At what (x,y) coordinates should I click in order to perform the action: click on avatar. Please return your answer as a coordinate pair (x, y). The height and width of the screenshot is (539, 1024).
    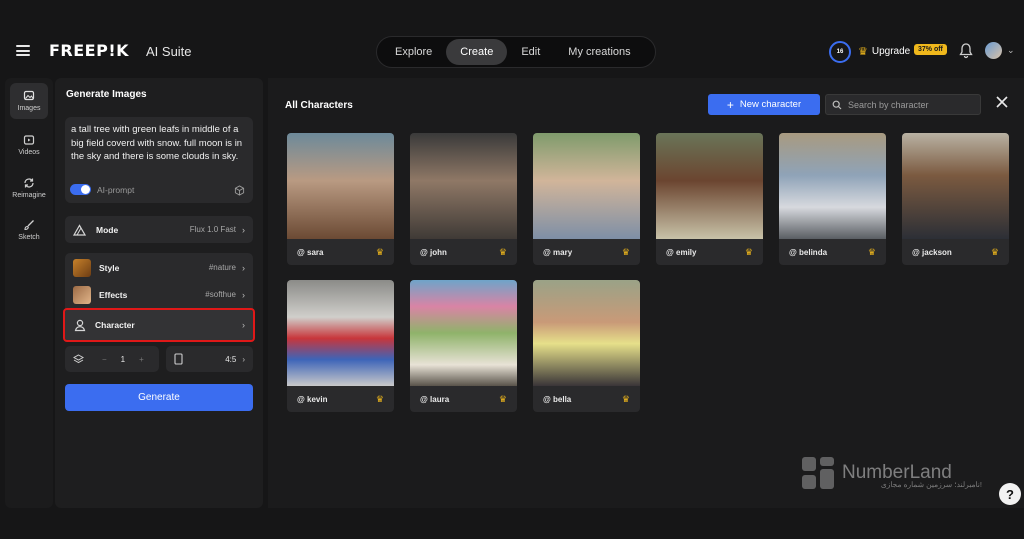
    Looking at the image, I should click on (993, 50).